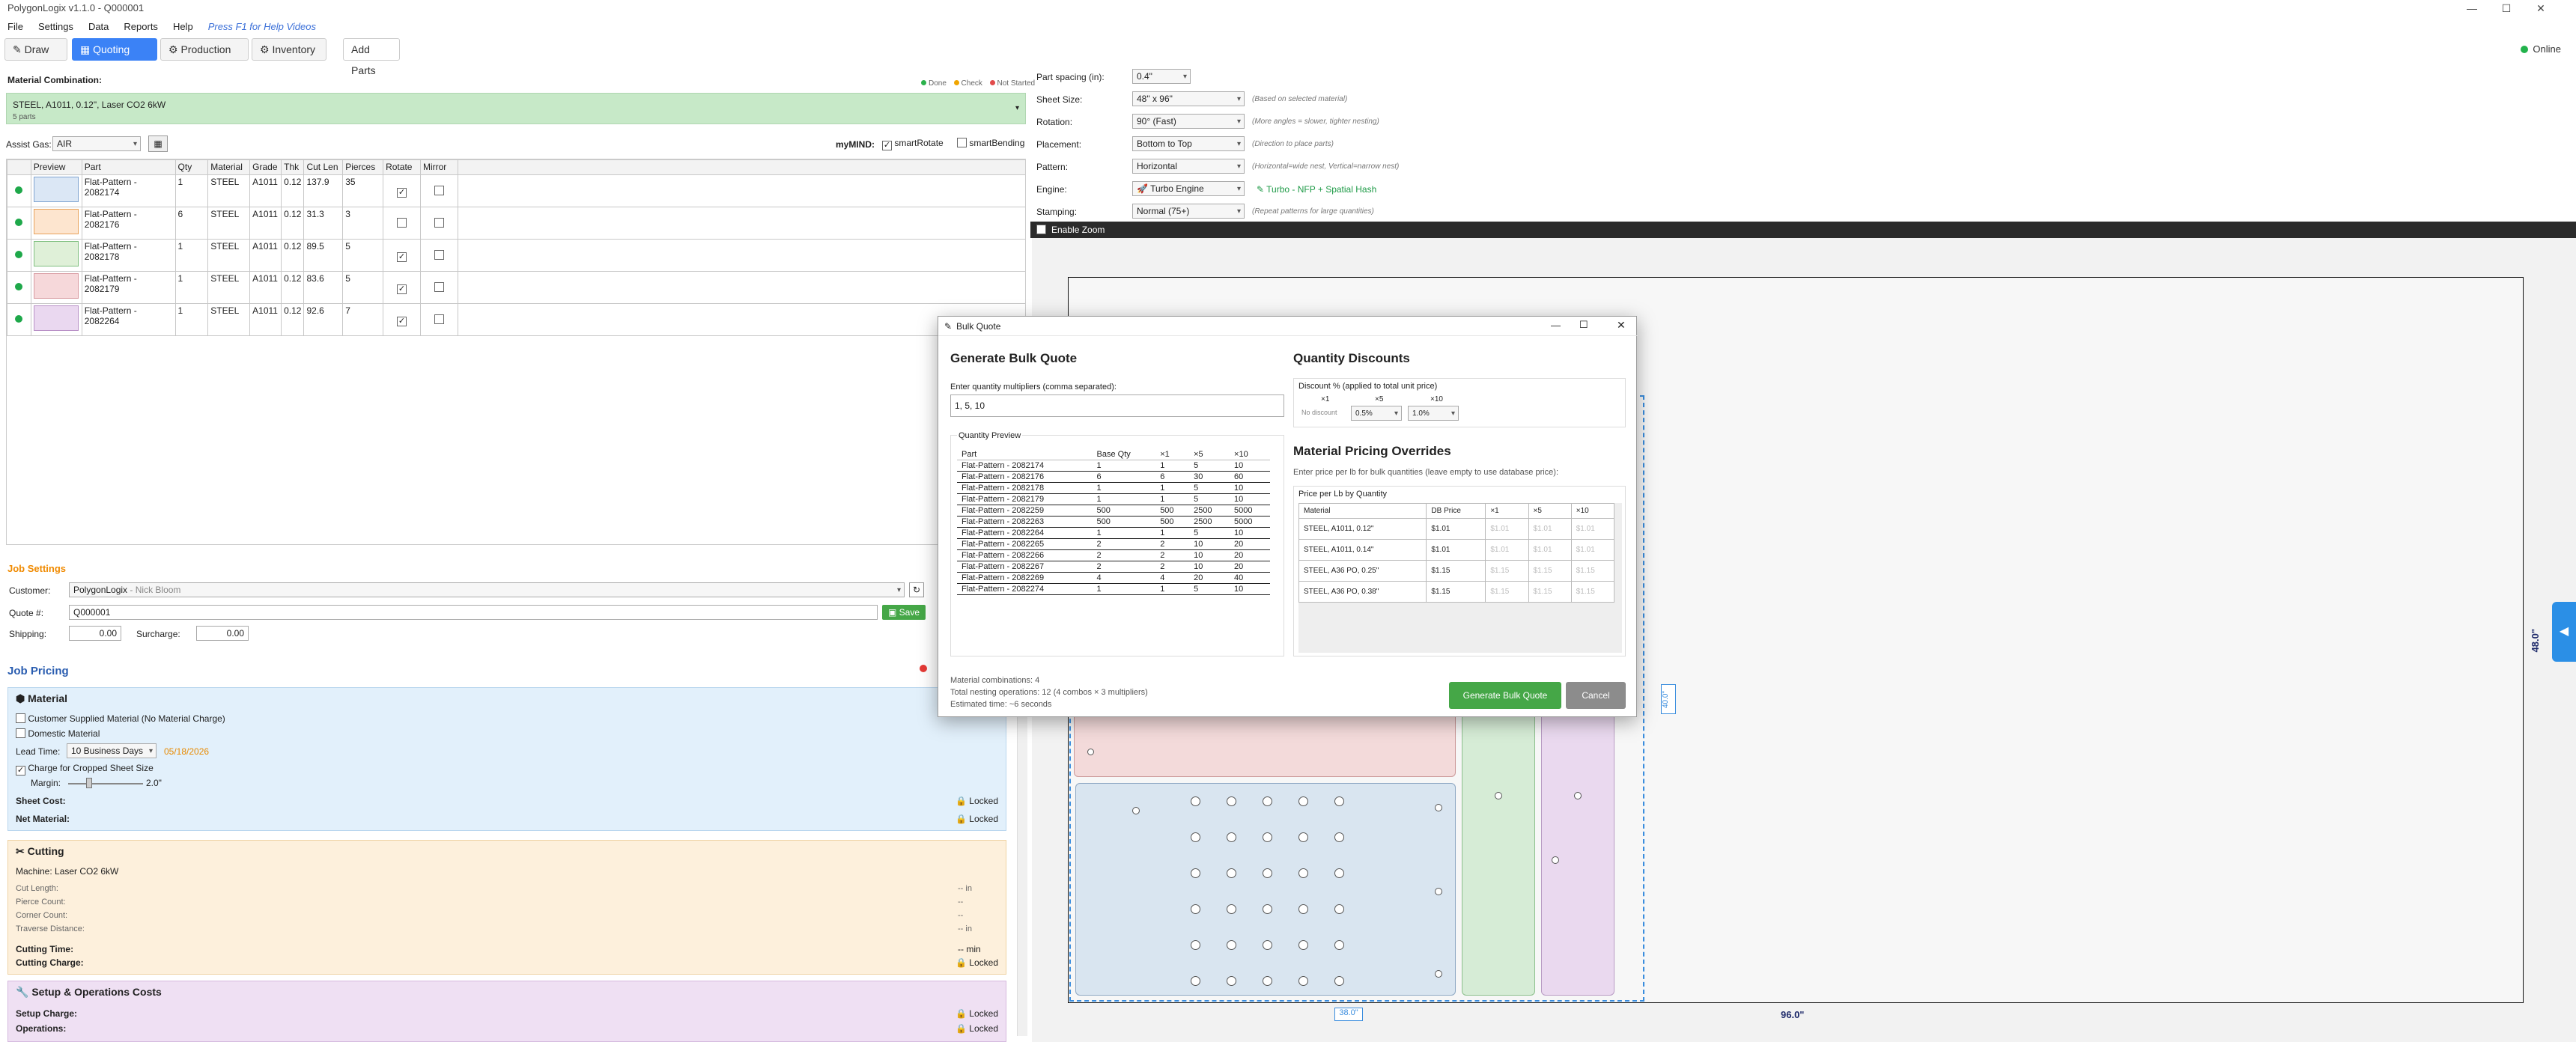 Image resolution: width=2576 pixels, height=1042 pixels. I want to click on enable-zoom-checkbox, so click(1041, 229).